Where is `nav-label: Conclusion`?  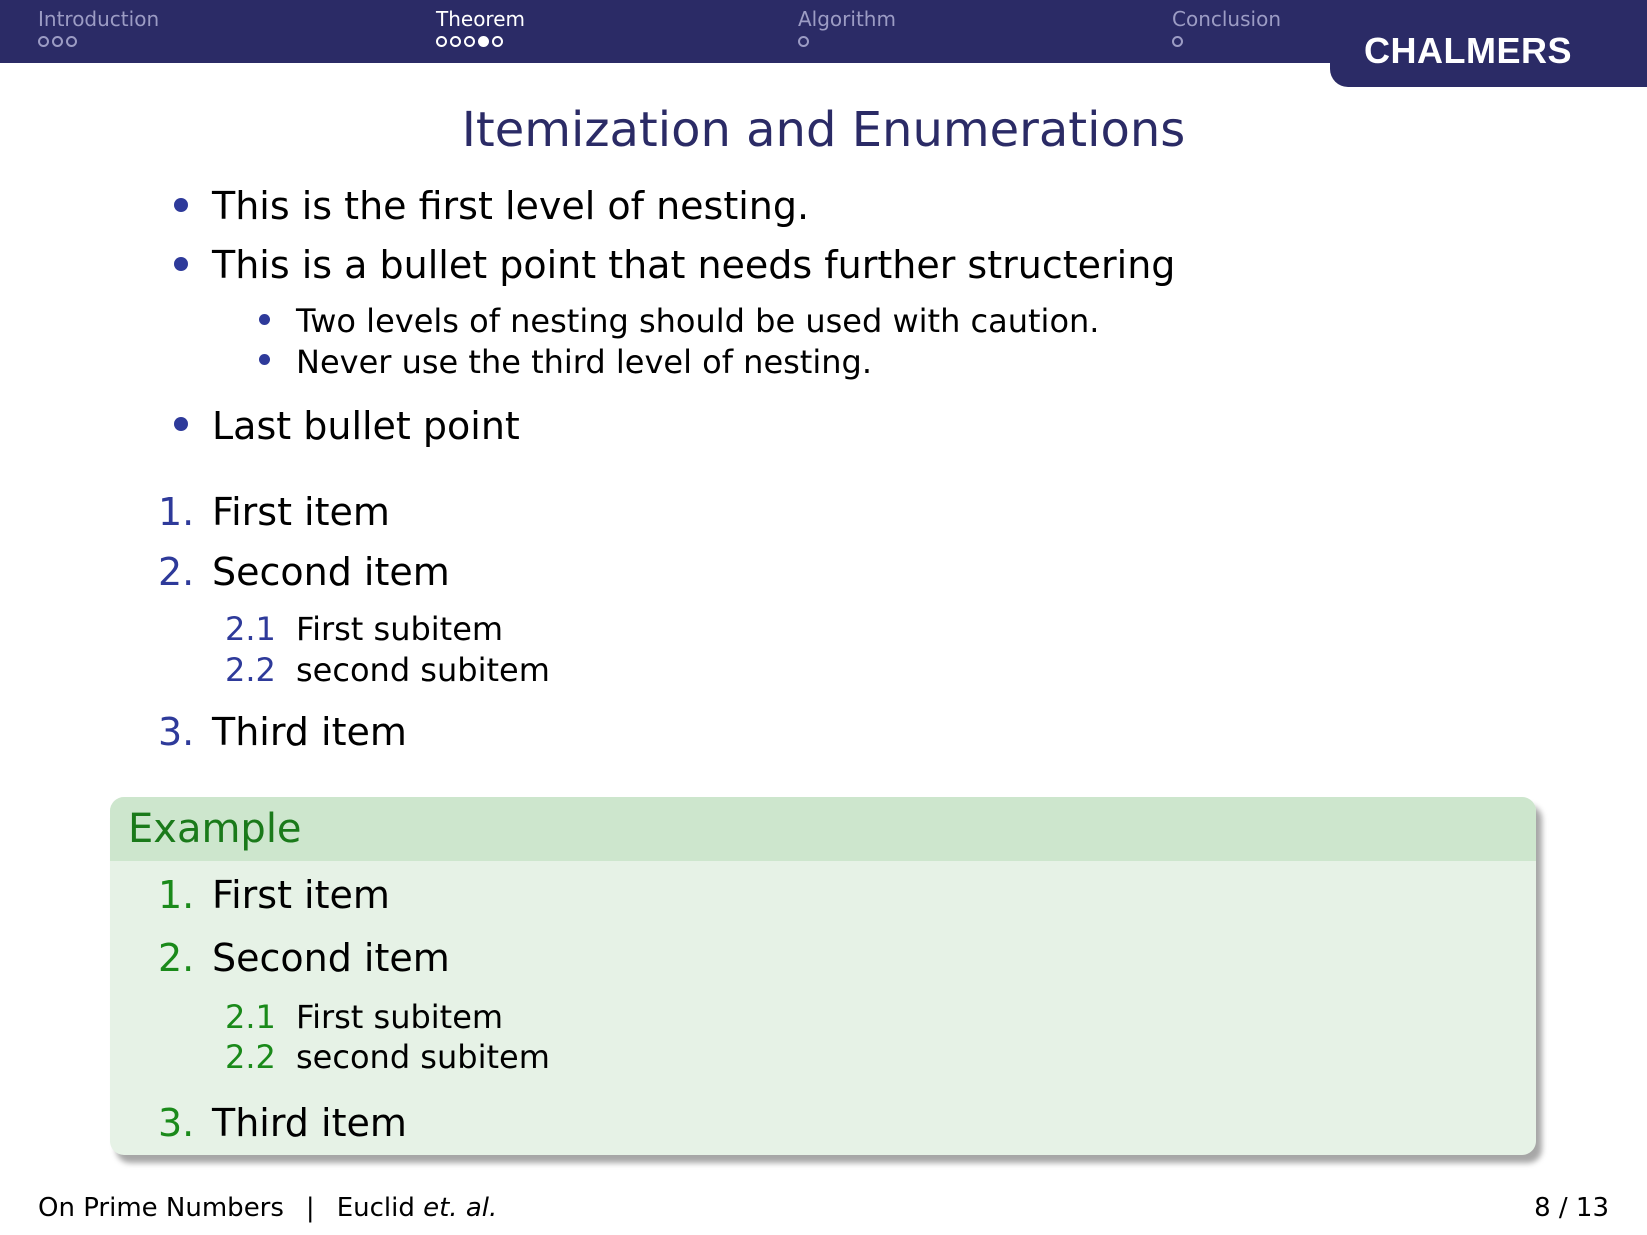 nav-label: Conclusion is located at coordinates (1226, 19).